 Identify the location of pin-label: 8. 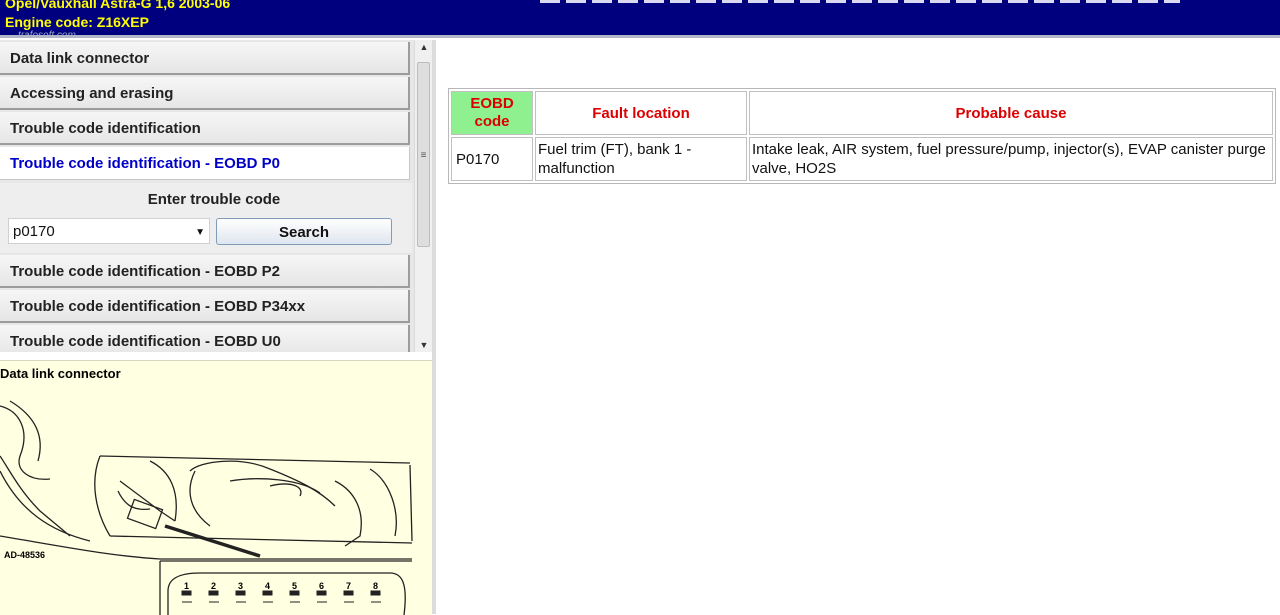
(375, 586).